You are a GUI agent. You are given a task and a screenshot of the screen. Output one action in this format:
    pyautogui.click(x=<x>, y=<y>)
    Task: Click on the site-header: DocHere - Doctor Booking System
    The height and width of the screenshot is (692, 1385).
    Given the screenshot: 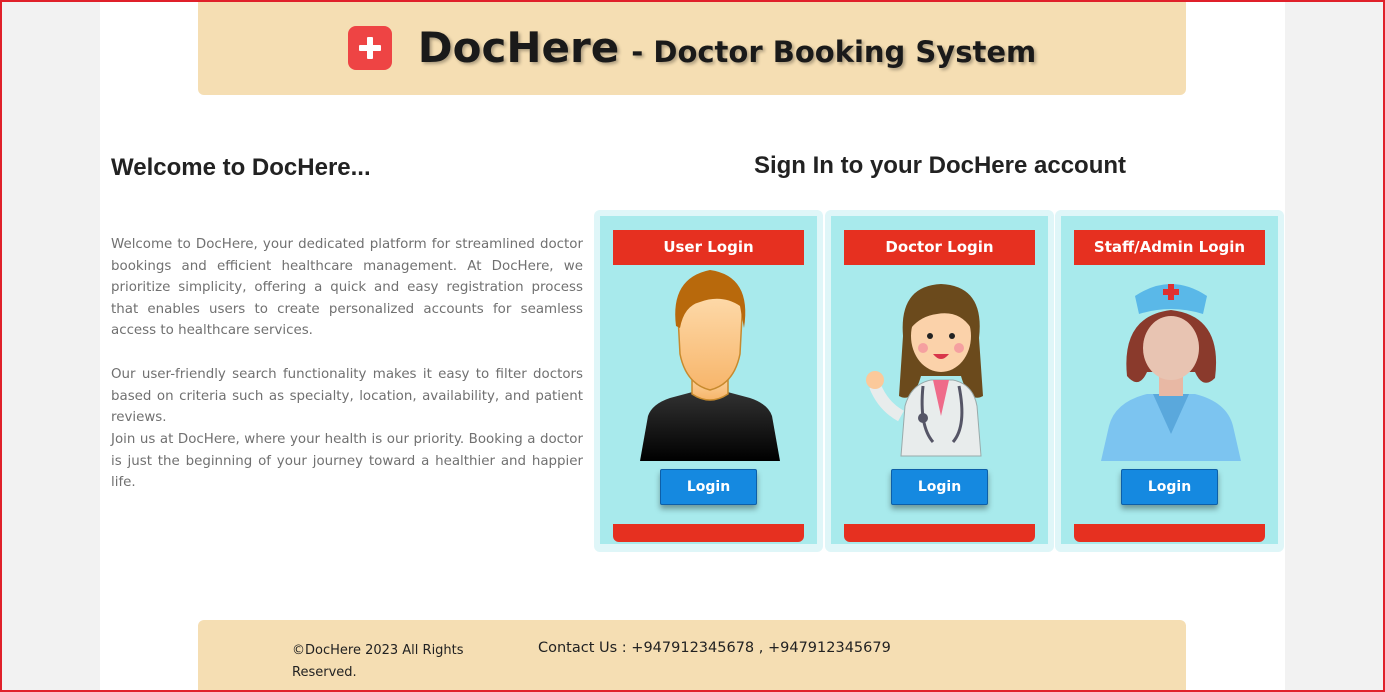 What is the action you would take?
    pyautogui.click(x=692, y=47)
    